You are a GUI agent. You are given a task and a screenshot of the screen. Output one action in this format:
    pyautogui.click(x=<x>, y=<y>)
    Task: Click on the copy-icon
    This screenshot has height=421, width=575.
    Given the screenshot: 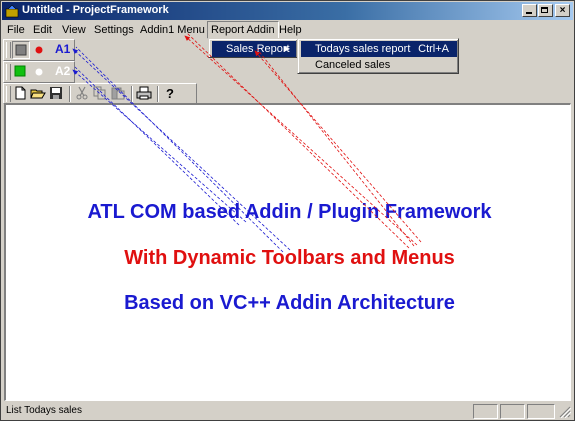 What is the action you would take?
    pyautogui.click(x=99, y=93)
    